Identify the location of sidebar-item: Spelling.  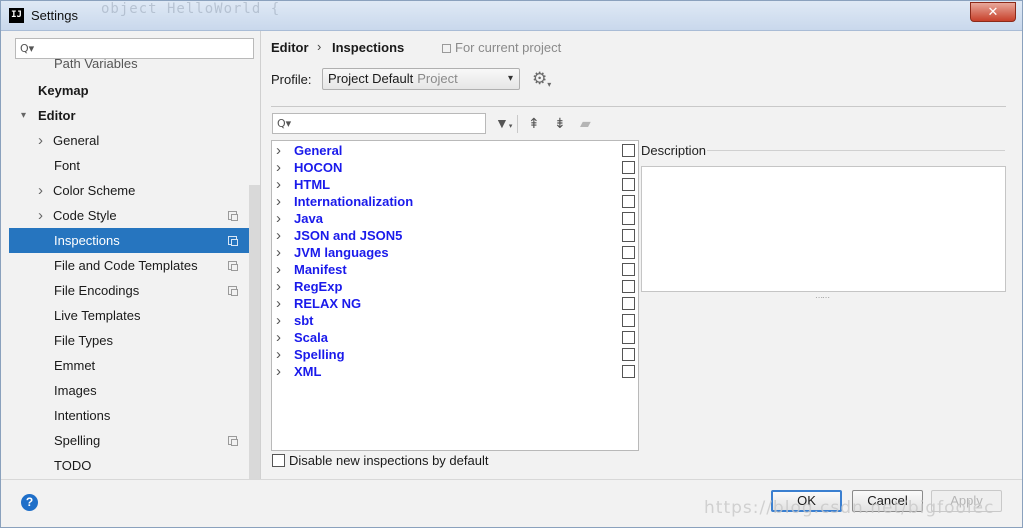
(129, 440).